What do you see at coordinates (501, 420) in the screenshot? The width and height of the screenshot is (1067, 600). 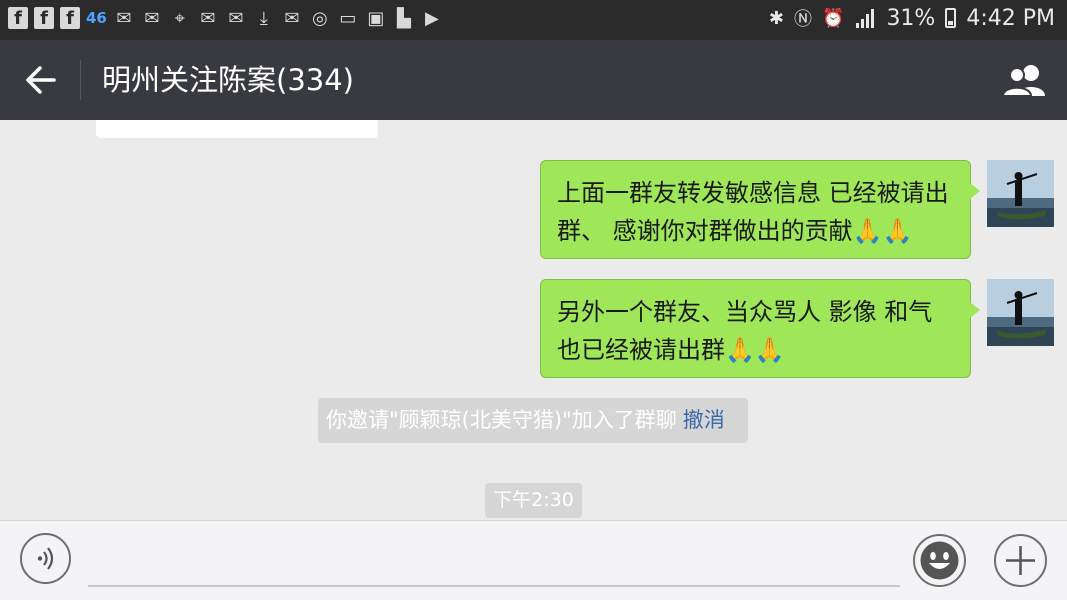 I see `system-notice-text: 你邀请"顾颖琼(北美守猎)"加入了群聊` at bounding box center [501, 420].